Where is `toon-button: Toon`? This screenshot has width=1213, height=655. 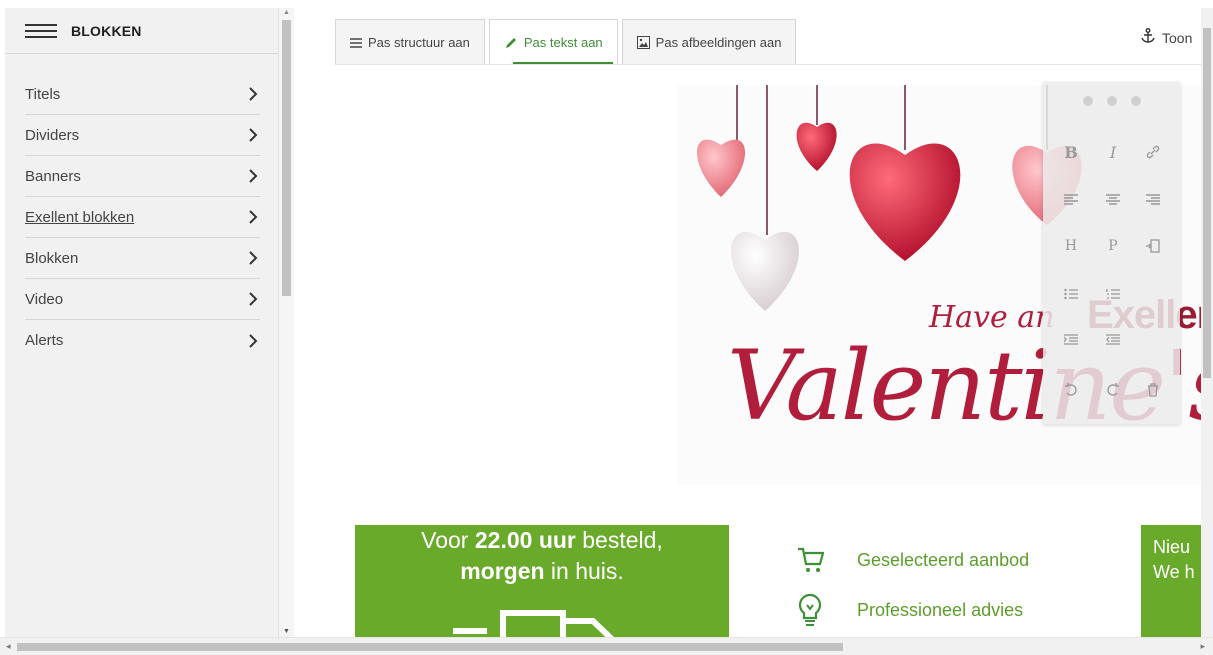
toon-button: Toon is located at coordinates (1166, 37).